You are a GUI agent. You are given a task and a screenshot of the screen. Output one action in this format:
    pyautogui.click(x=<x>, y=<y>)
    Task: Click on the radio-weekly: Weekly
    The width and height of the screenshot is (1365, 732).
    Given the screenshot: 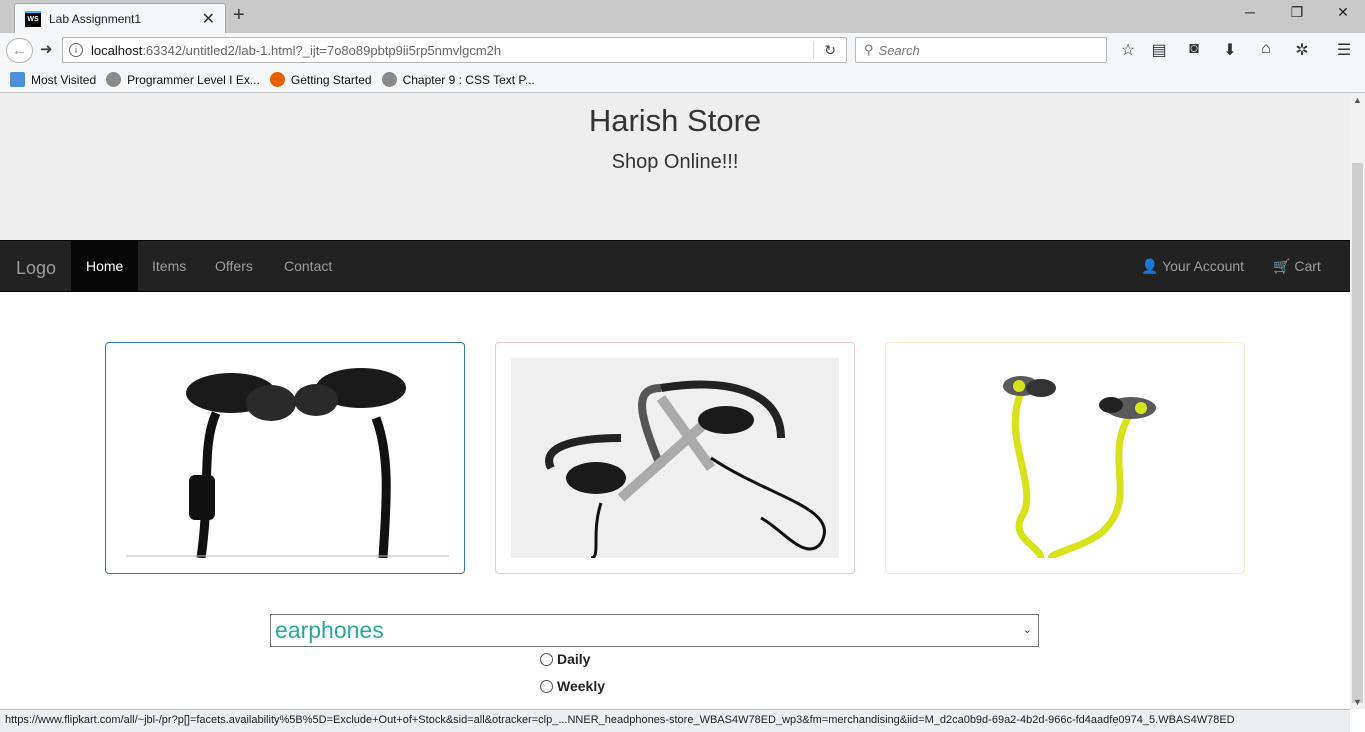 What is the action you would take?
    pyautogui.click(x=572, y=686)
    